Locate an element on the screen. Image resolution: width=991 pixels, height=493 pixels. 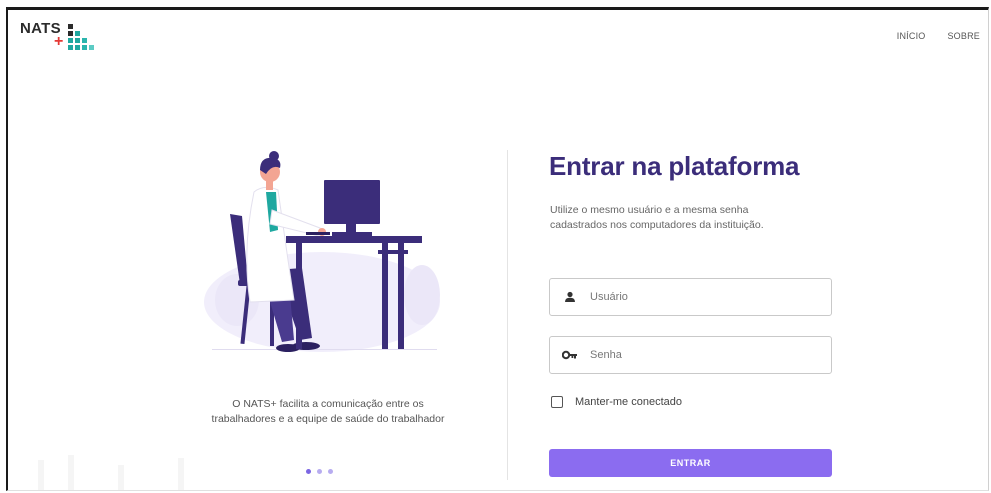
subtitle-line-1: Utilize o mesmo usuário e a mesma senha is located at coordinates (649, 210).